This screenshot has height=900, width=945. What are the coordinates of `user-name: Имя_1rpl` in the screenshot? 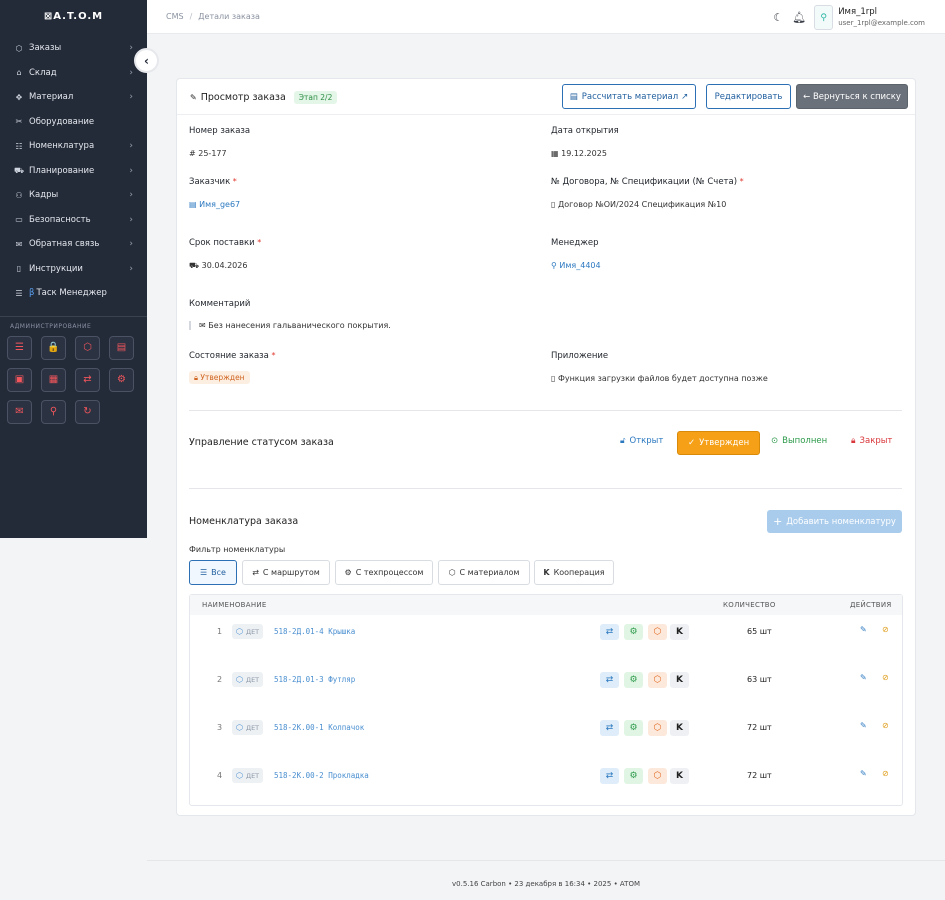 It's located at (857, 11).